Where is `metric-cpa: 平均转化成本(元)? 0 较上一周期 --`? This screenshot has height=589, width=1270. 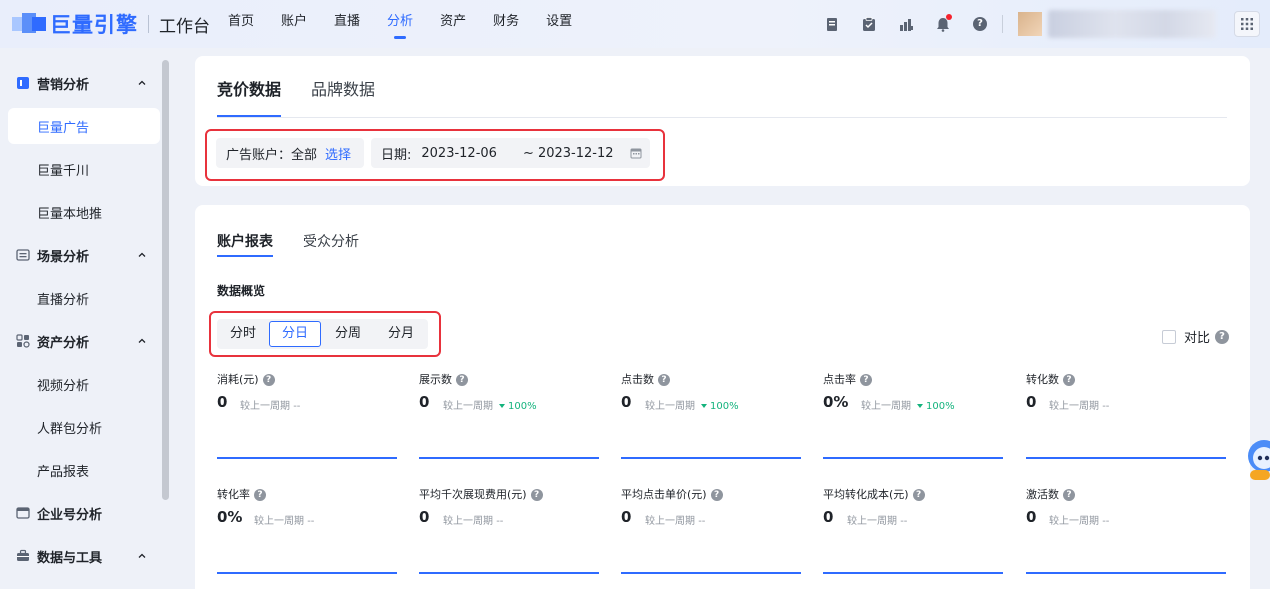
metric-cpa: 平均转化成本(元)? 0 较上一周期 -- is located at coordinates (913, 536).